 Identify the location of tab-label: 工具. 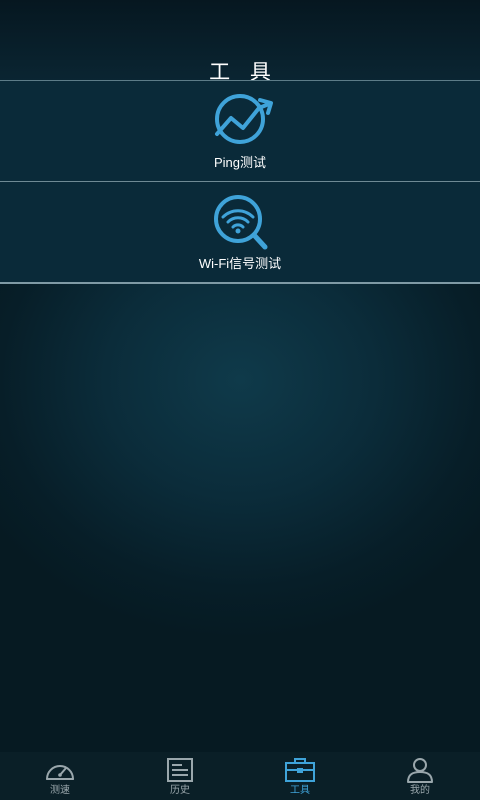
(300, 790).